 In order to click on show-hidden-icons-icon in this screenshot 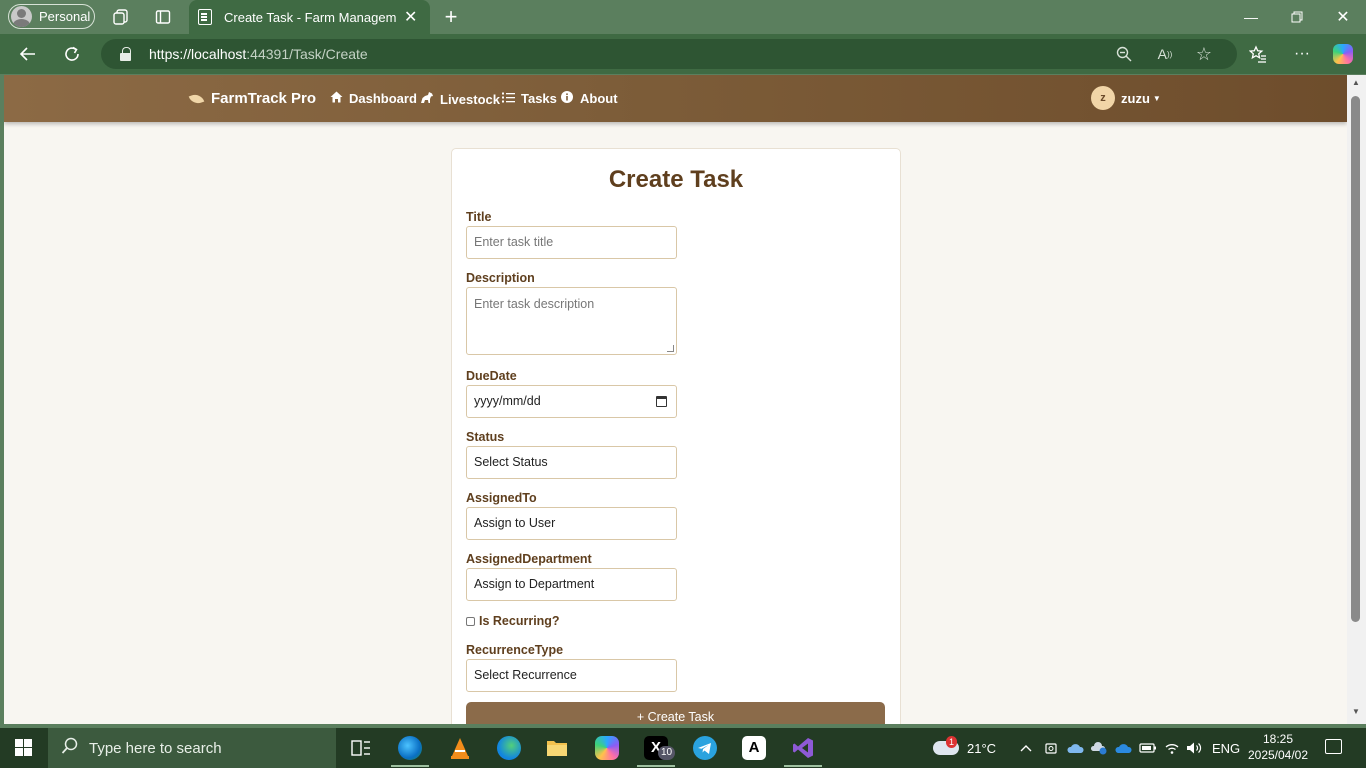, I will do `click(1026, 748)`.